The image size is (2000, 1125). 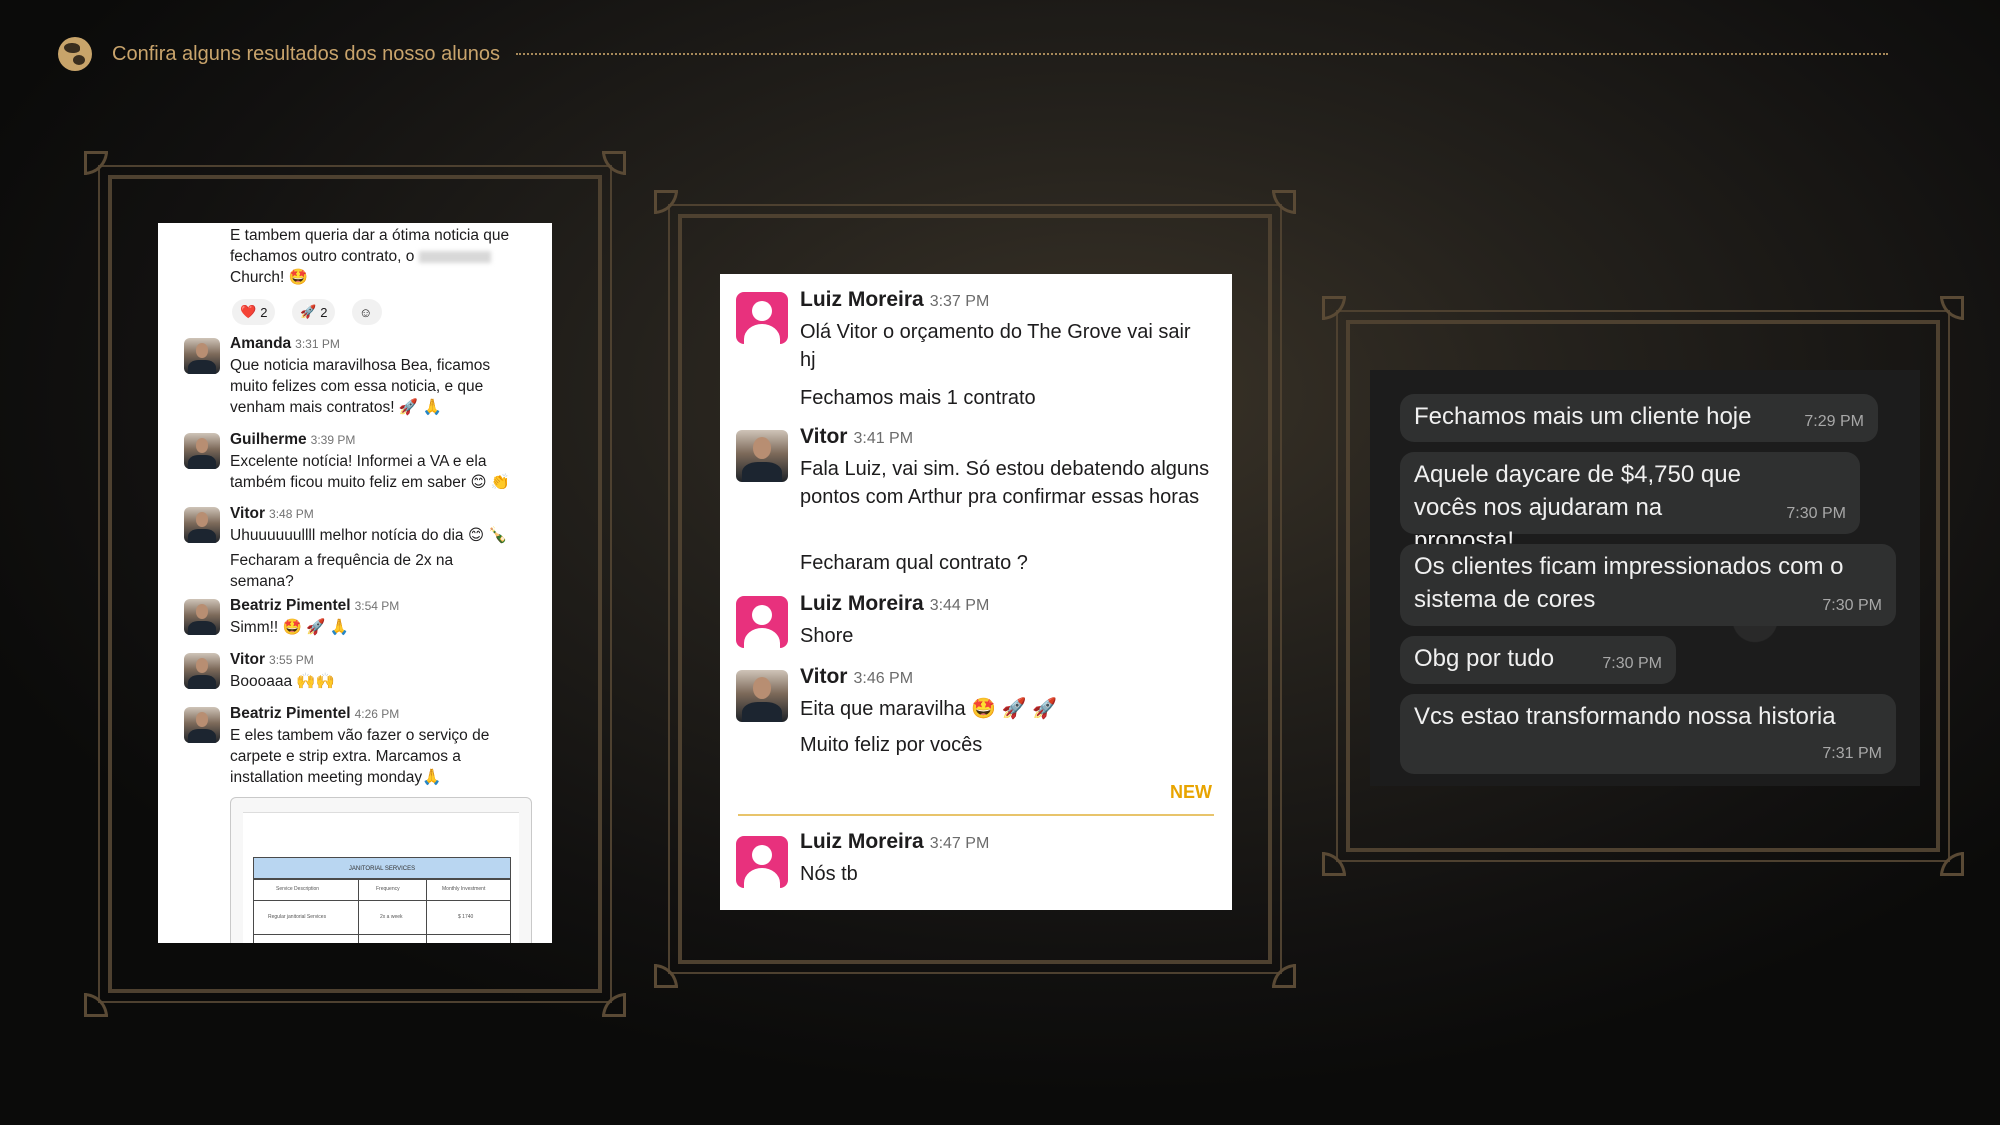 What do you see at coordinates (269, 277) in the screenshot?
I see `message-line: Church! 🤩` at bounding box center [269, 277].